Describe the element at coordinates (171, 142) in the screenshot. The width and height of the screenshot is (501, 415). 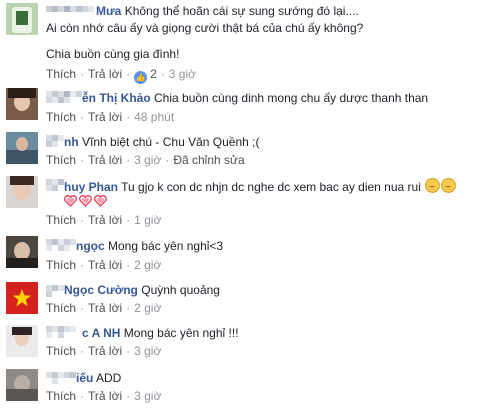
I see `comment-text: Vĩnh biệt chú - Chu Văn Quềnh ;(` at that location.